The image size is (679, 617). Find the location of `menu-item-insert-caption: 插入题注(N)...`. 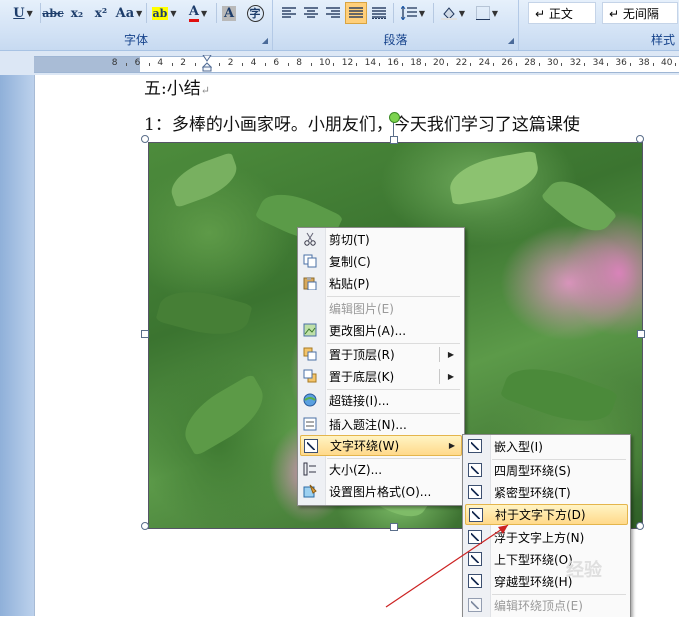

menu-item-insert-caption: 插入题注(N)... is located at coordinates (380, 424).